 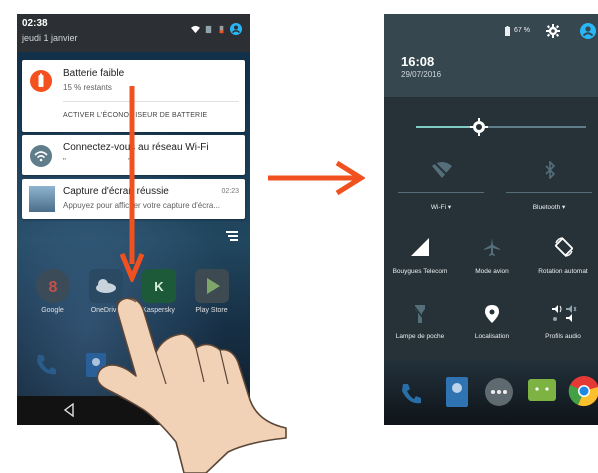 What do you see at coordinates (232, 236) in the screenshot?
I see `clear-all-icon` at bounding box center [232, 236].